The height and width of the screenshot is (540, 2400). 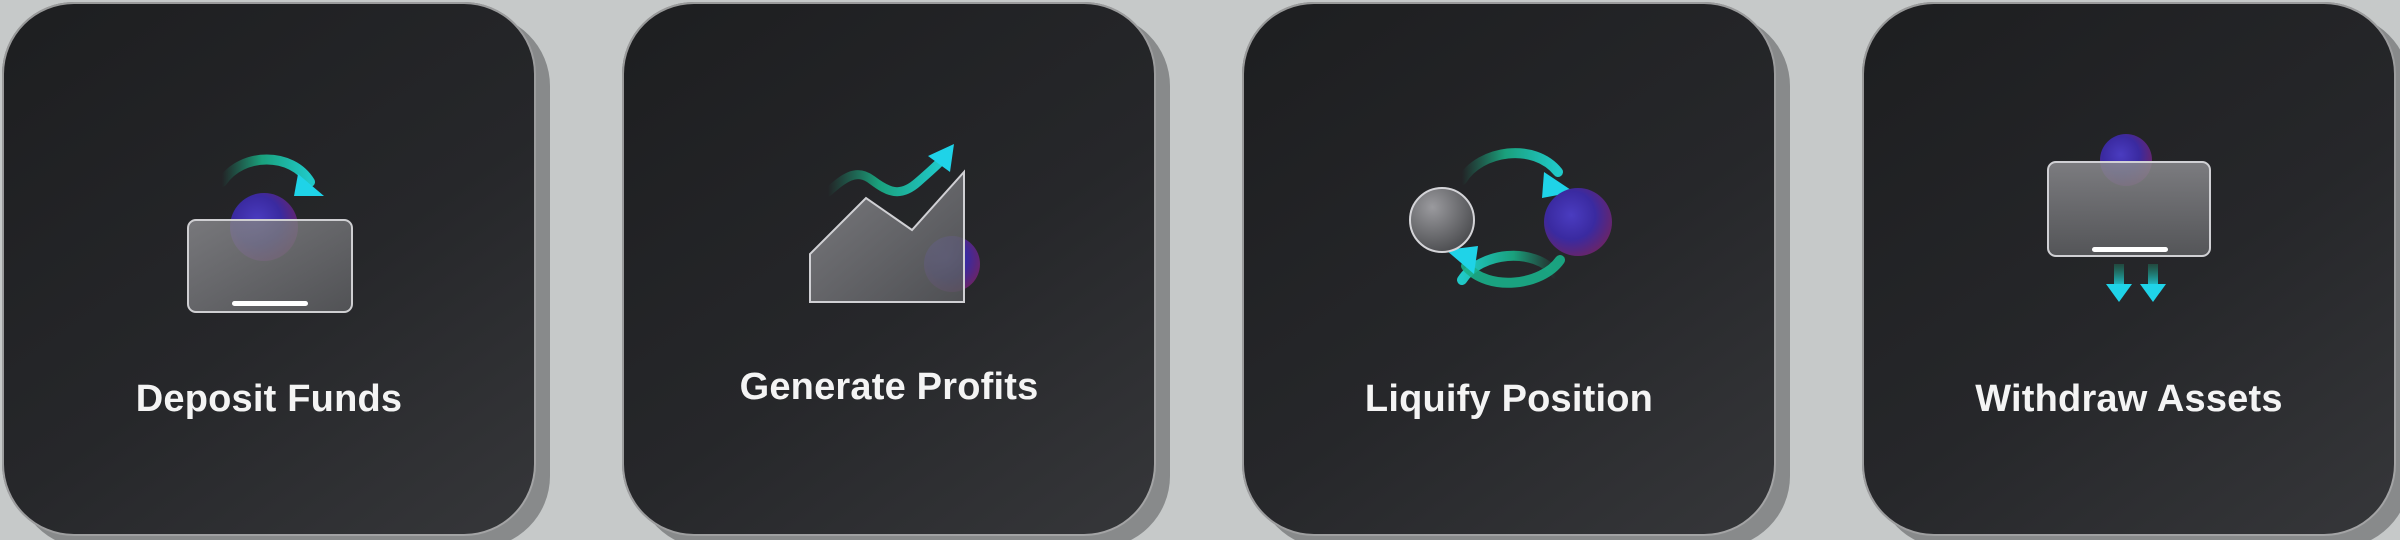 I want to click on deposit-icon, so click(x=270, y=233).